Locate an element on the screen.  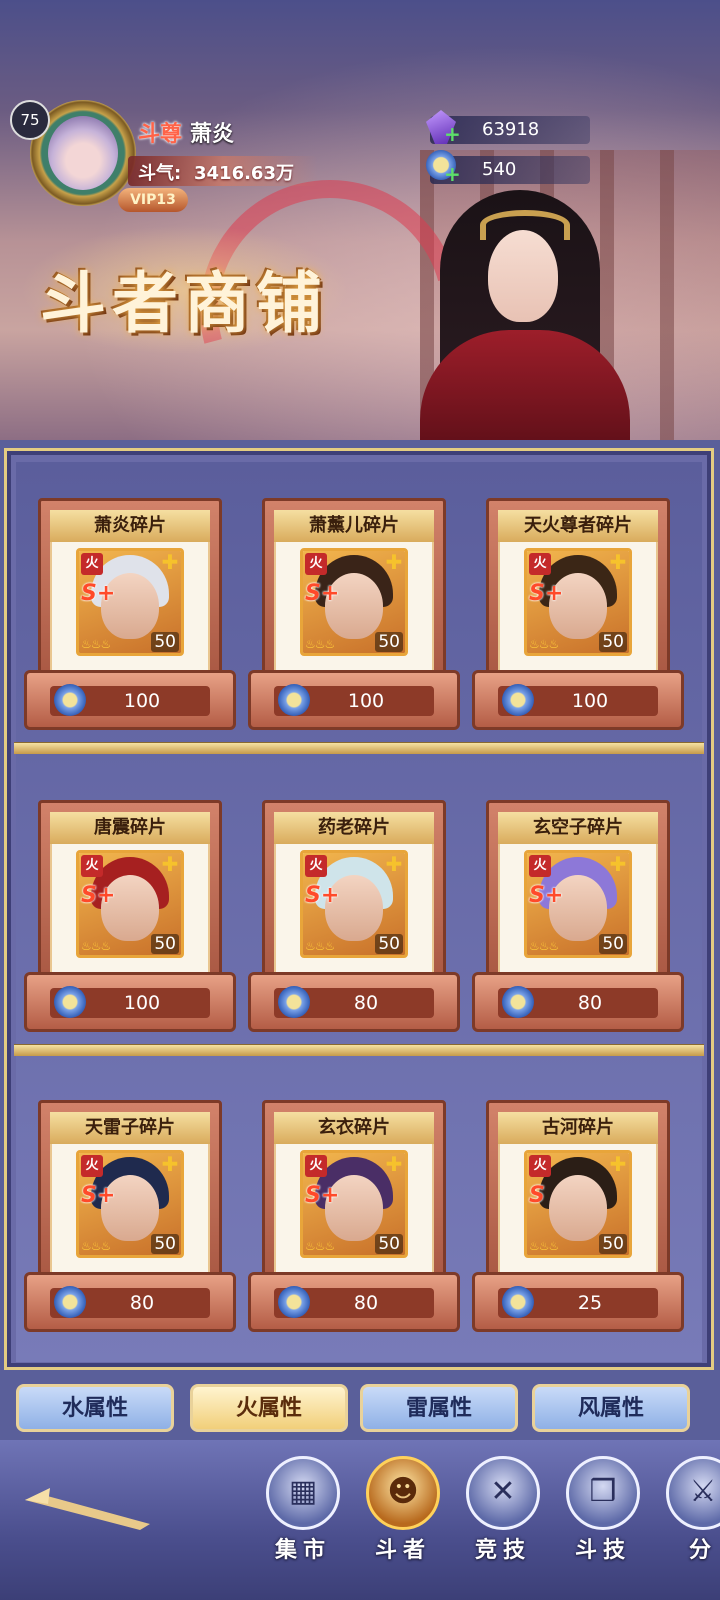
hero-portrait: 火 ✚ S ♨♨♨ 50 is located at coordinates (578, 1204).